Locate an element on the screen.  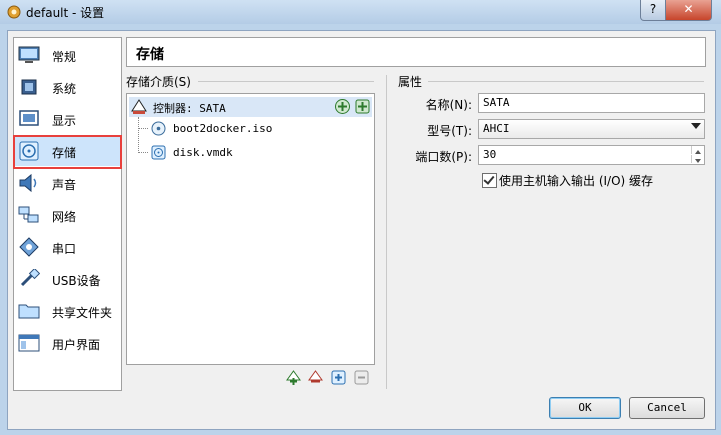
chevron-down-icon is located at coordinates (696, 126).